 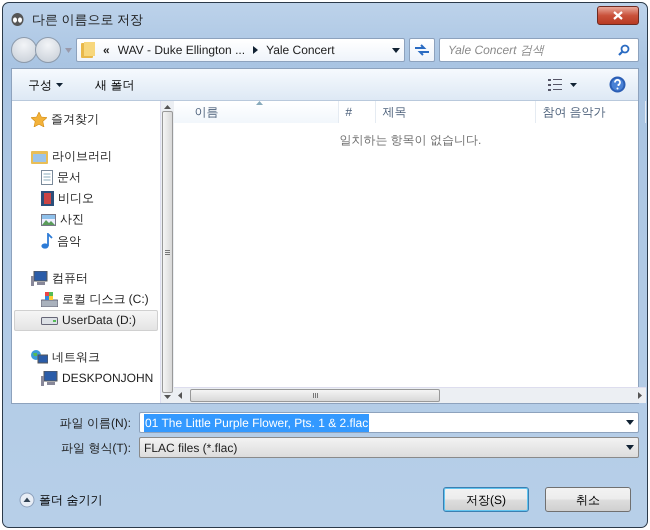 I want to click on nav-item: 즐겨찾기, so click(x=86, y=119).